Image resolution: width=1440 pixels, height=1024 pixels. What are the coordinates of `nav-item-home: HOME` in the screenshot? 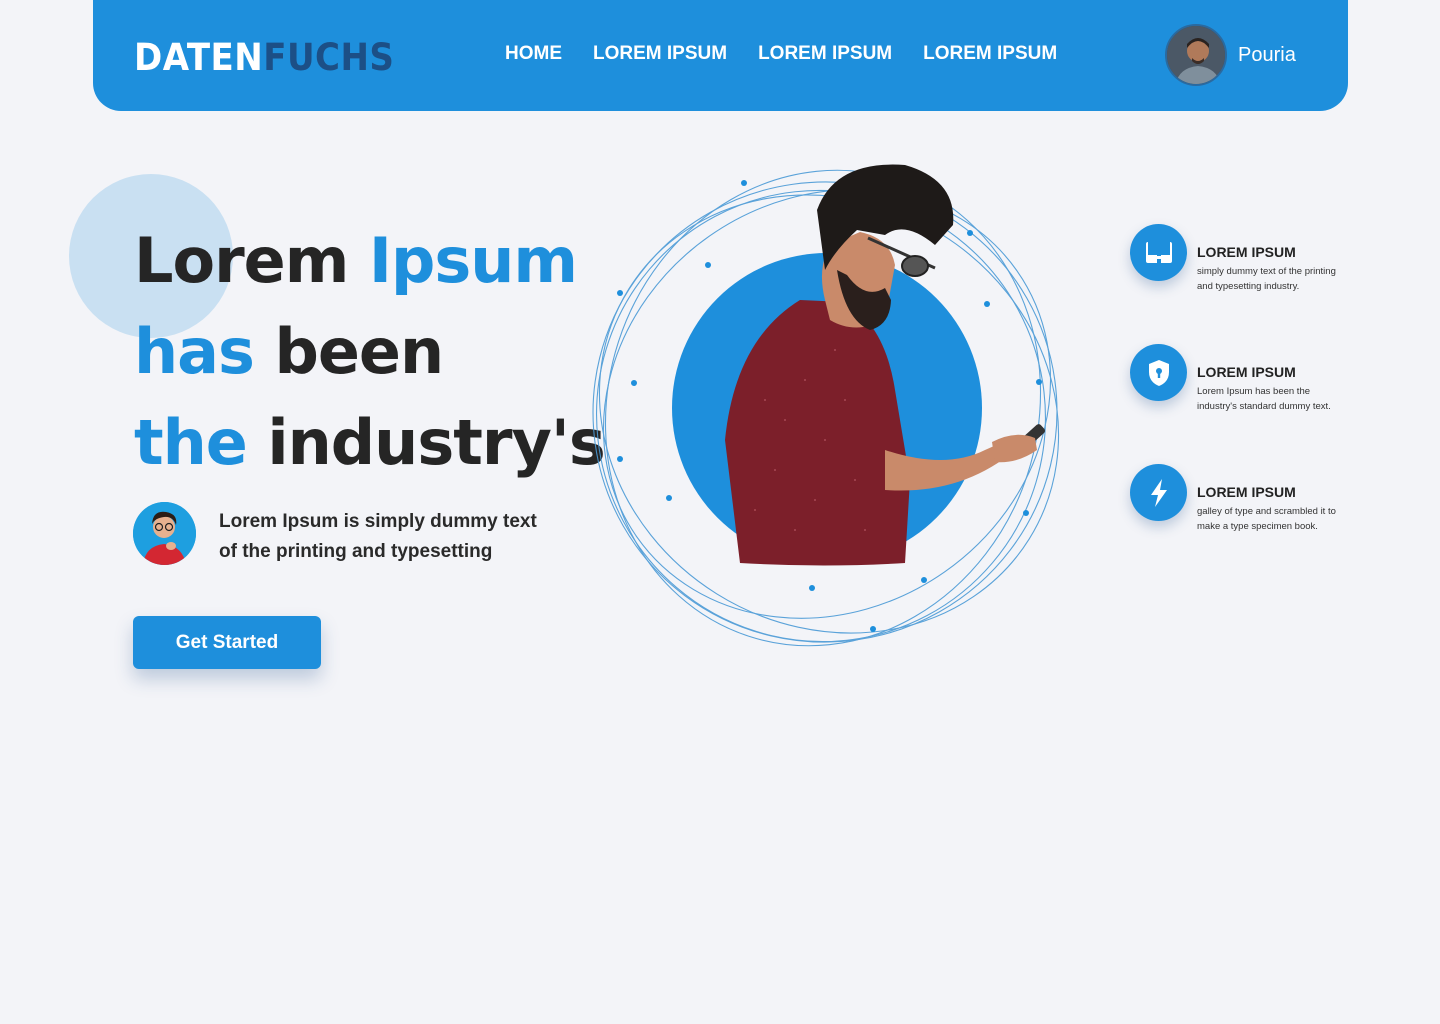 It's located at (533, 54).